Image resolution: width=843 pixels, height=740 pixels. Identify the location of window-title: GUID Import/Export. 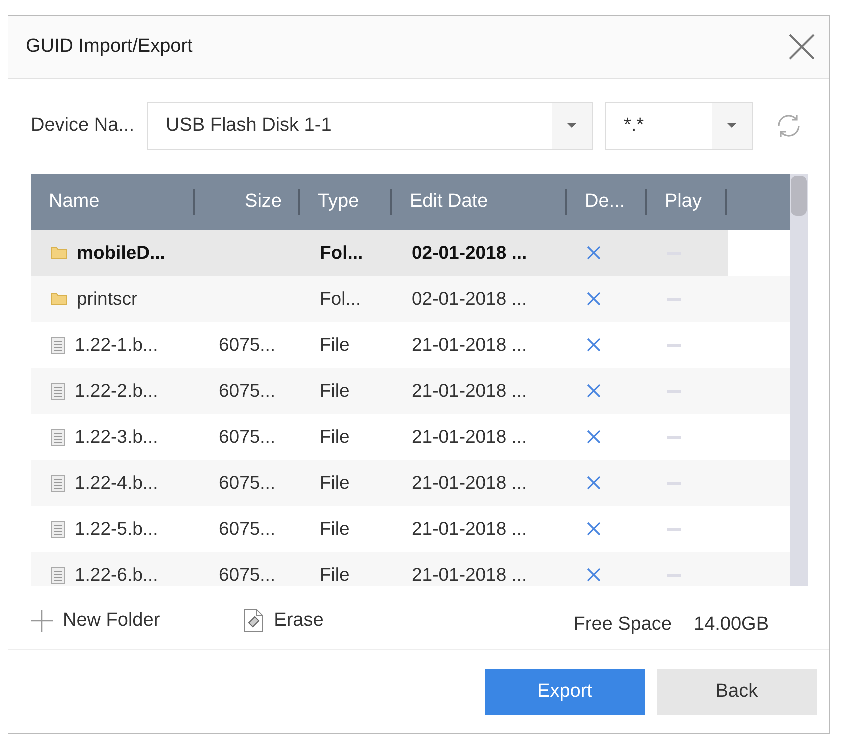
(110, 47).